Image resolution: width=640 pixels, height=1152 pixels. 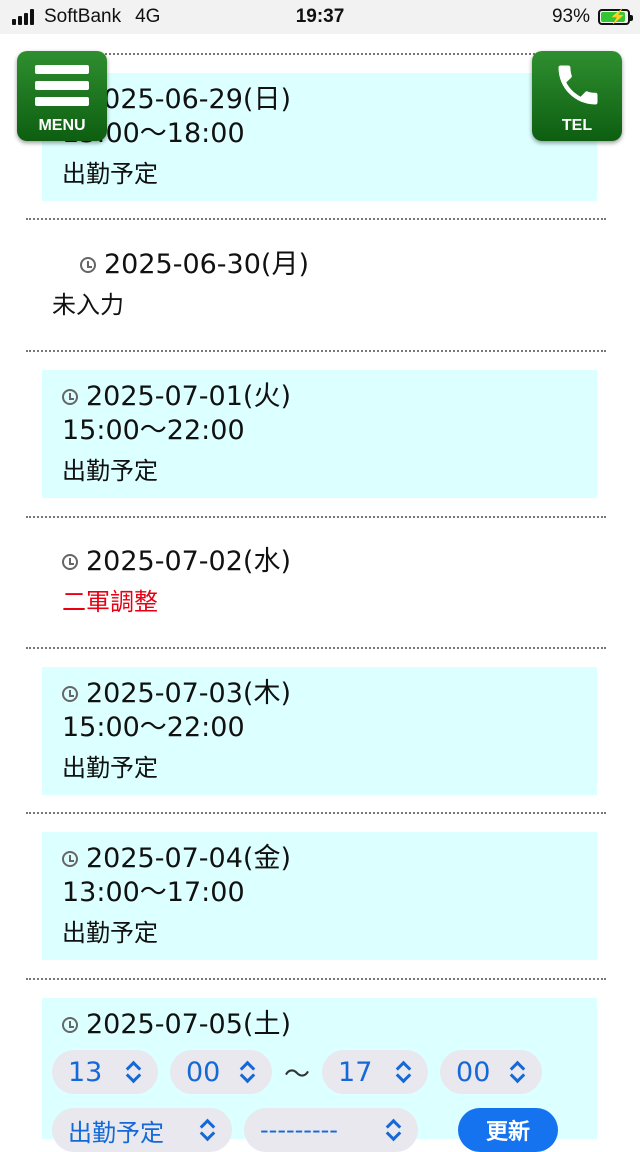 I want to click on entry-time: 13:00～18:00, so click(x=153, y=133).